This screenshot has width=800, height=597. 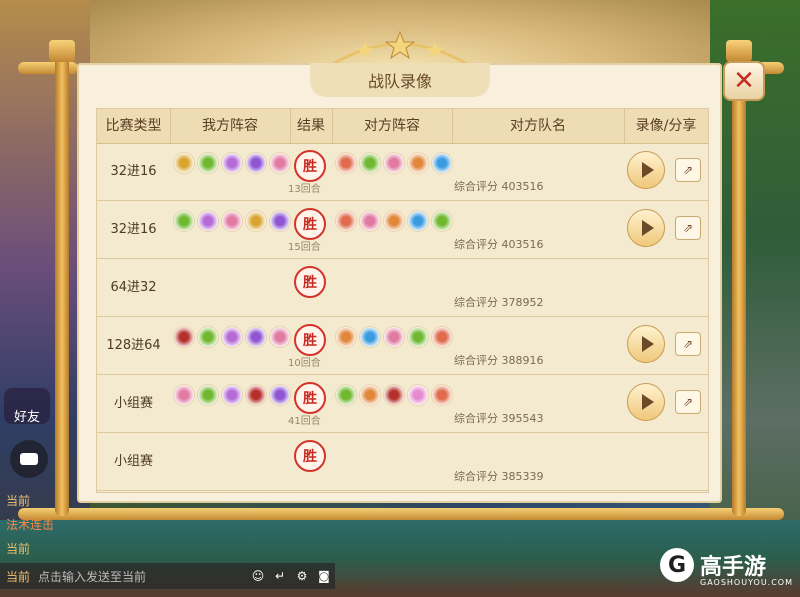 What do you see at coordinates (280, 576) in the screenshot?
I see `return-icon: ↵` at bounding box center [280, 576].